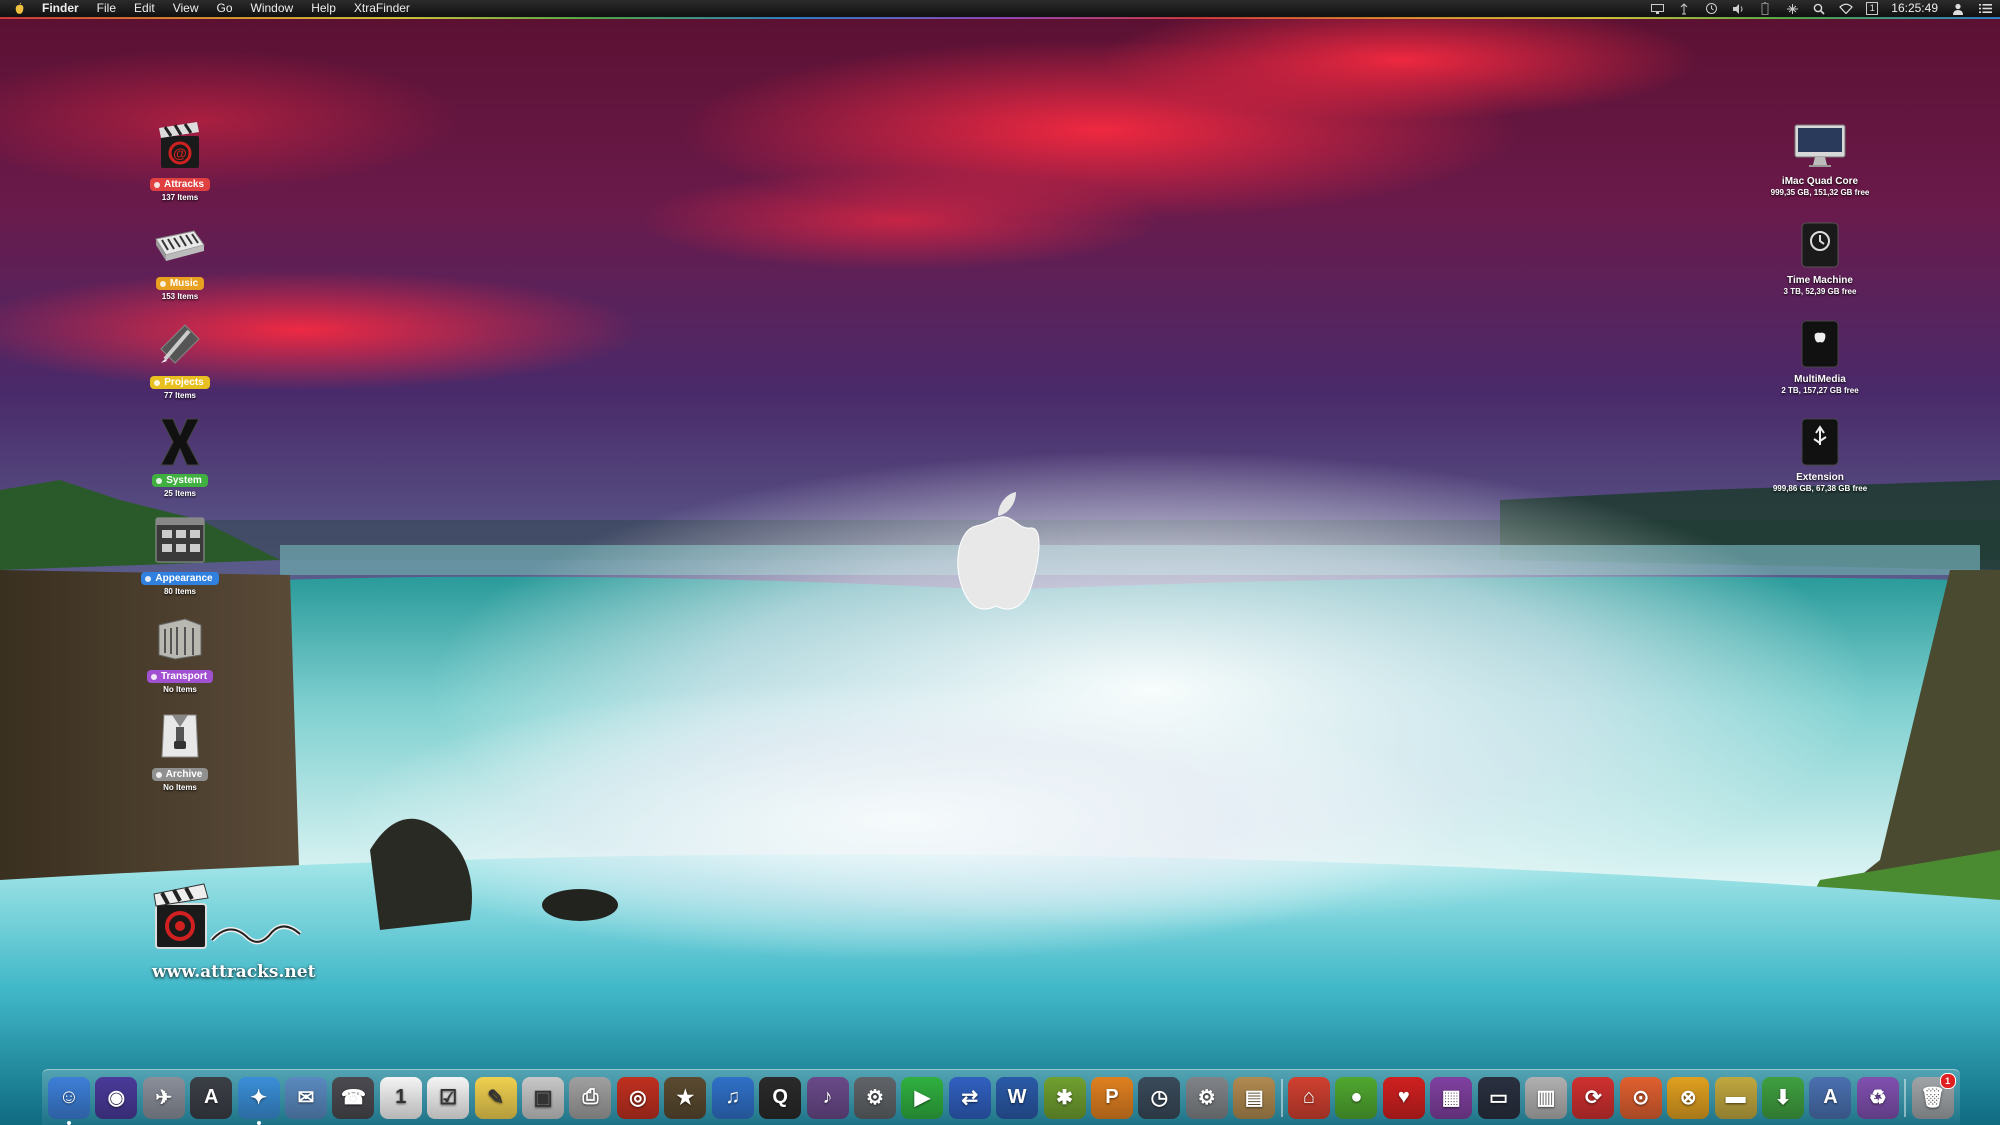 This screenshot has width=2000, height=1125. What do you see at coordinates (144, 8) in the screenshot?
I see `menu-edit: Edit` at bounding box center [144, 8].